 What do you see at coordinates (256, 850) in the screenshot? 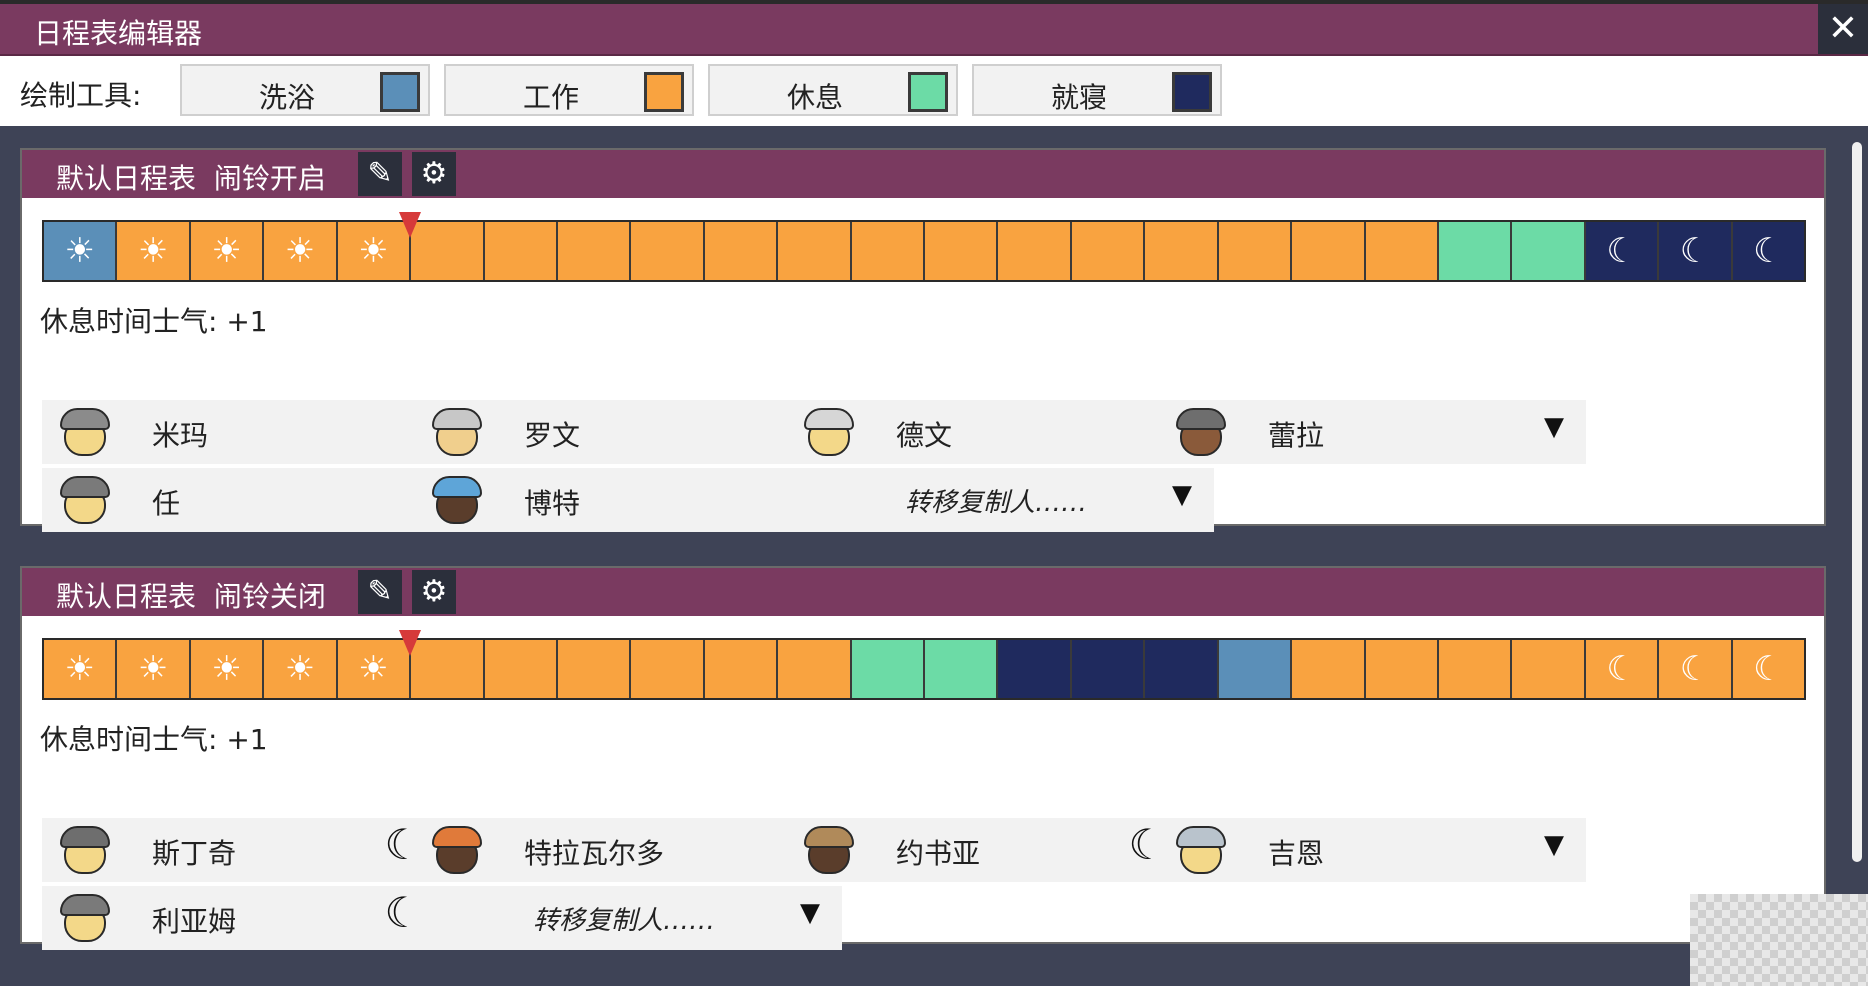
I see `dupe-dropdown: 斯丁奇☾▼` at bounding box center [256, 850].